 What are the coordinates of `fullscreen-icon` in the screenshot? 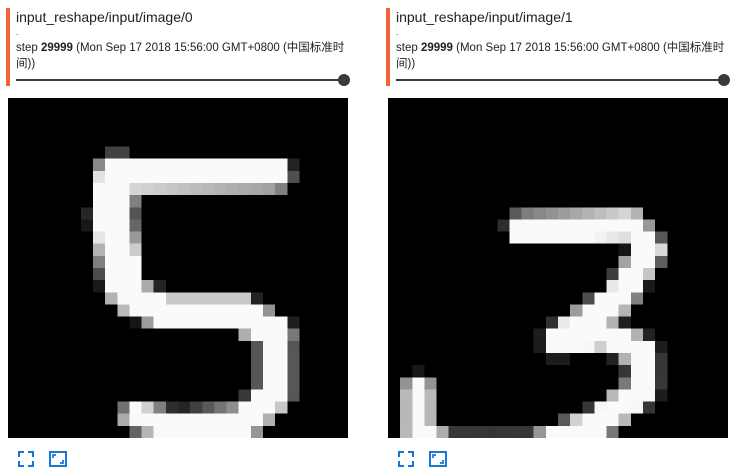 It's located at (406, 459).